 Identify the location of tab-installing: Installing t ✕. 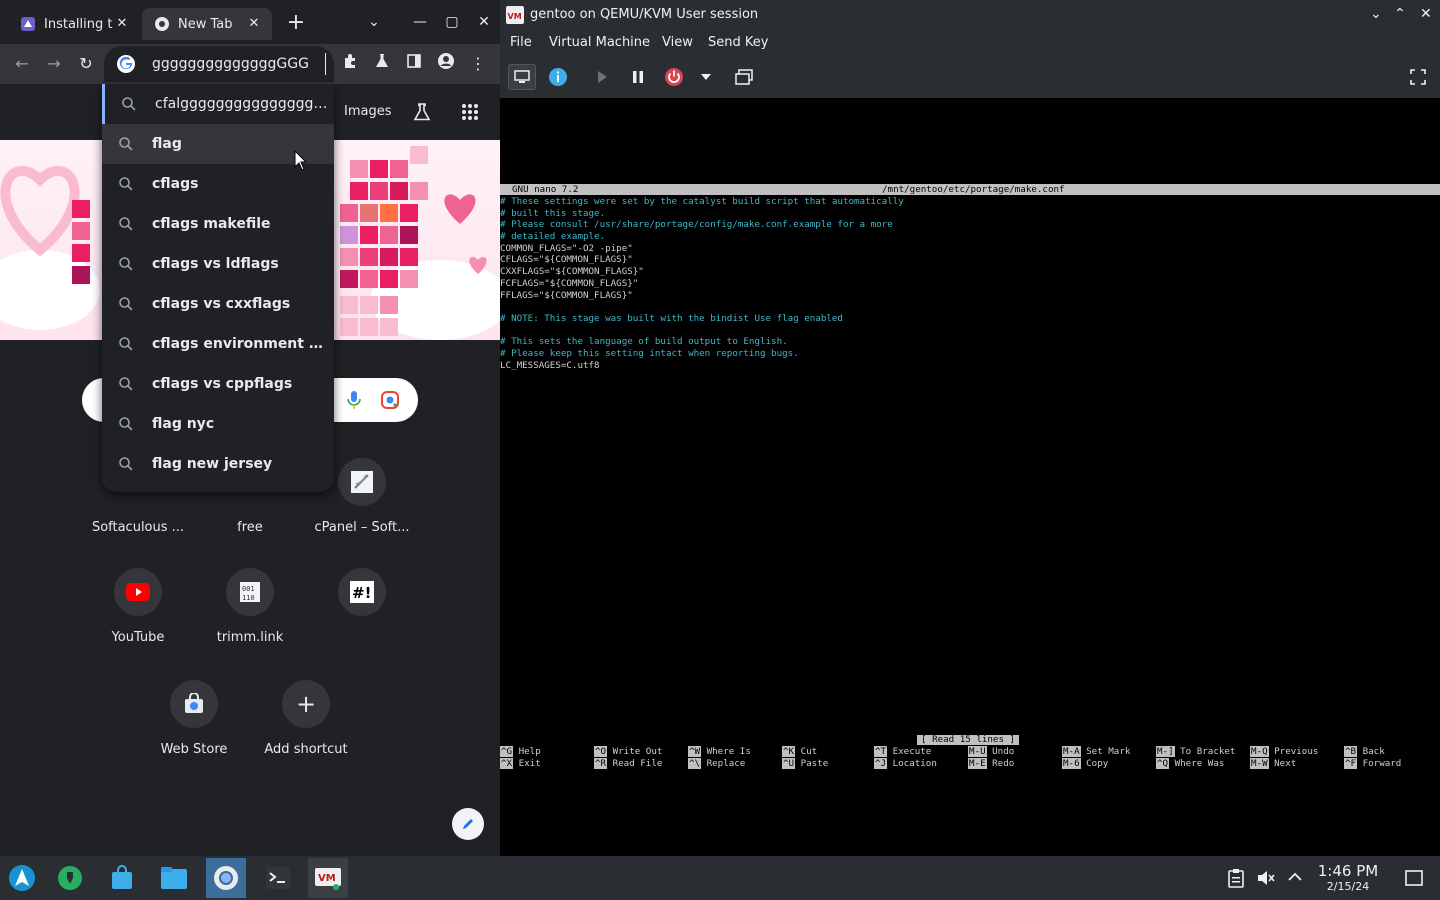
(74, 24).